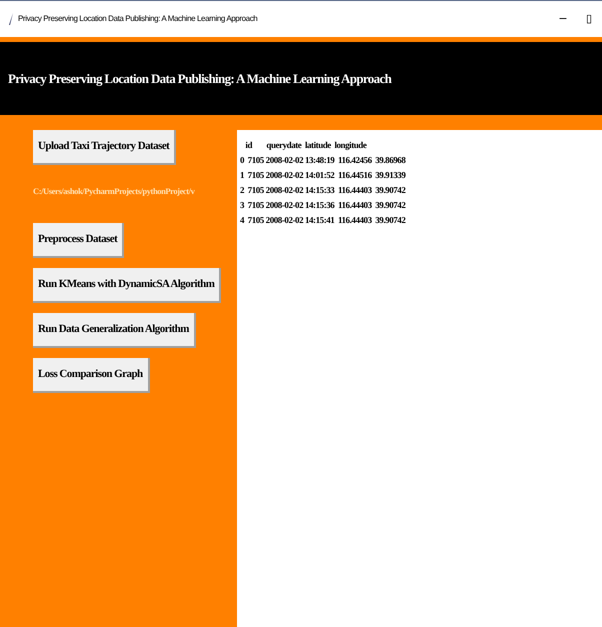 This screenshot has width=602, height=627. What do you see at coordinates (114, 330) in the screenshot?
I see `action-button: Run Data Generalization Algorithm` at bounding box center [114, 330].